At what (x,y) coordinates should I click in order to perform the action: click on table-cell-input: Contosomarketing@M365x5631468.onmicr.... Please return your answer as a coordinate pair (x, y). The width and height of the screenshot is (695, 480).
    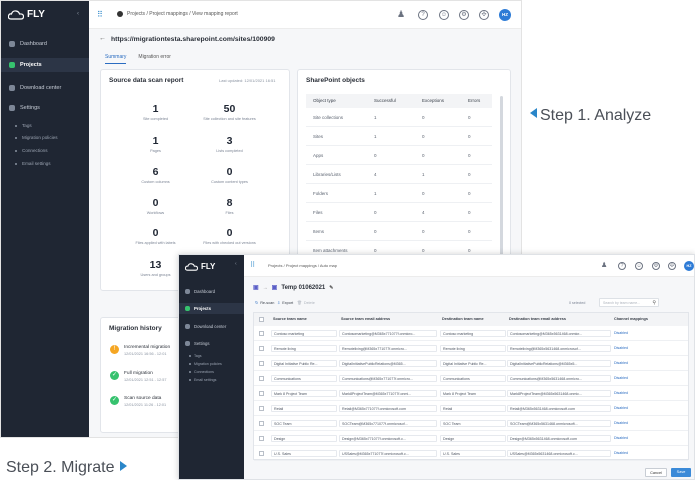
    Looking at the image, I should click on (559, 333).